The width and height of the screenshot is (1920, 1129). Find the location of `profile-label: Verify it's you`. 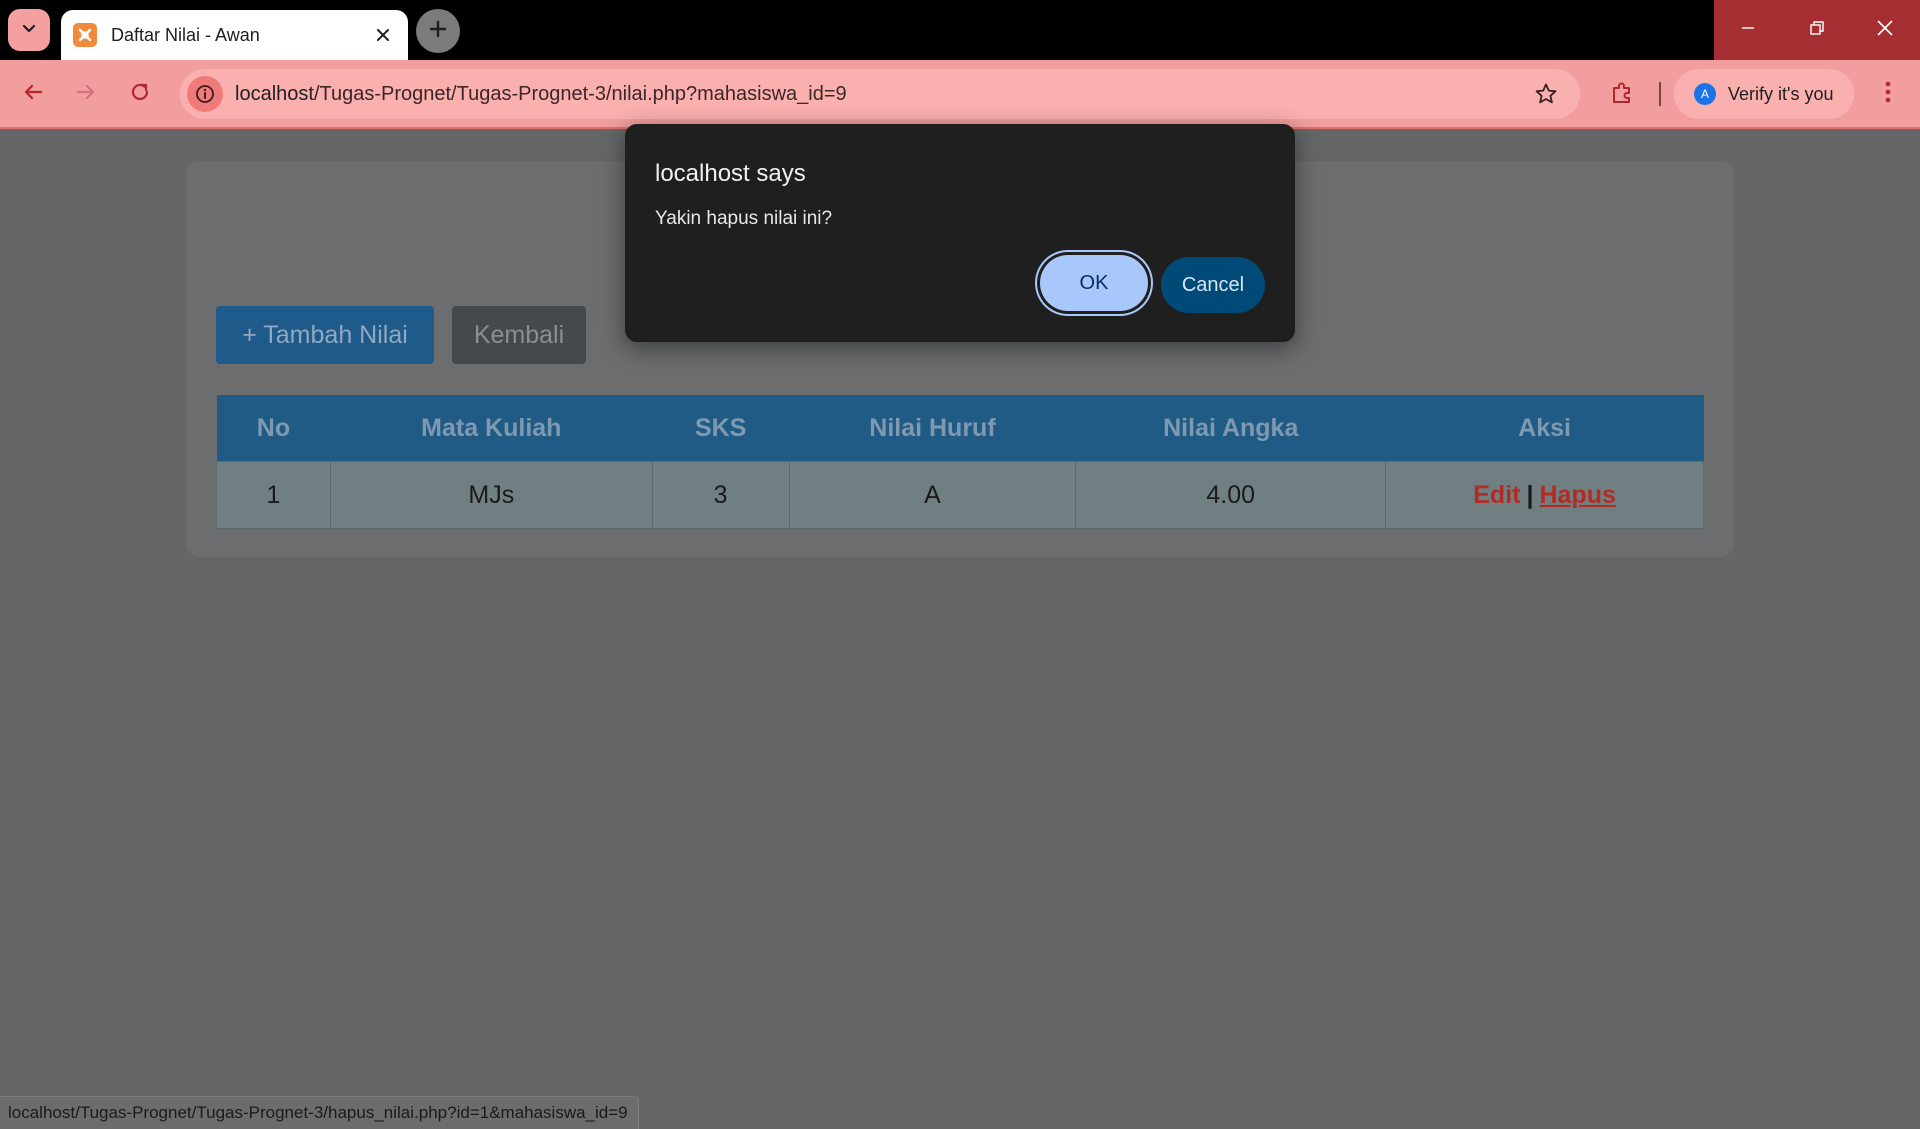

profile-label: Verify it's you is located at coordinates (1781, 93).